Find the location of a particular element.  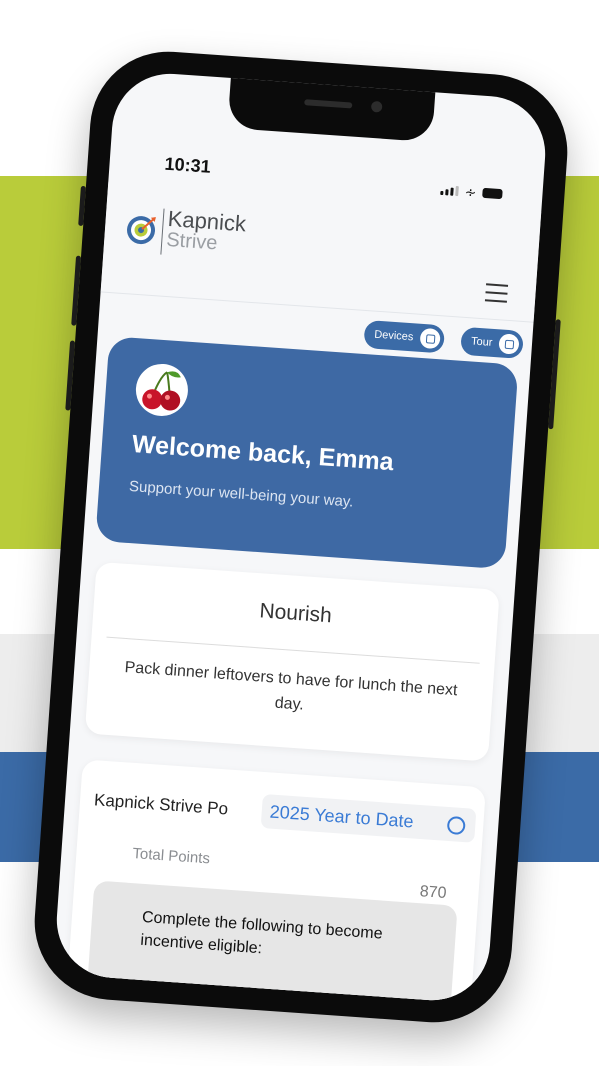

devices-toggle: Devices is located at coordinates (404, 336).